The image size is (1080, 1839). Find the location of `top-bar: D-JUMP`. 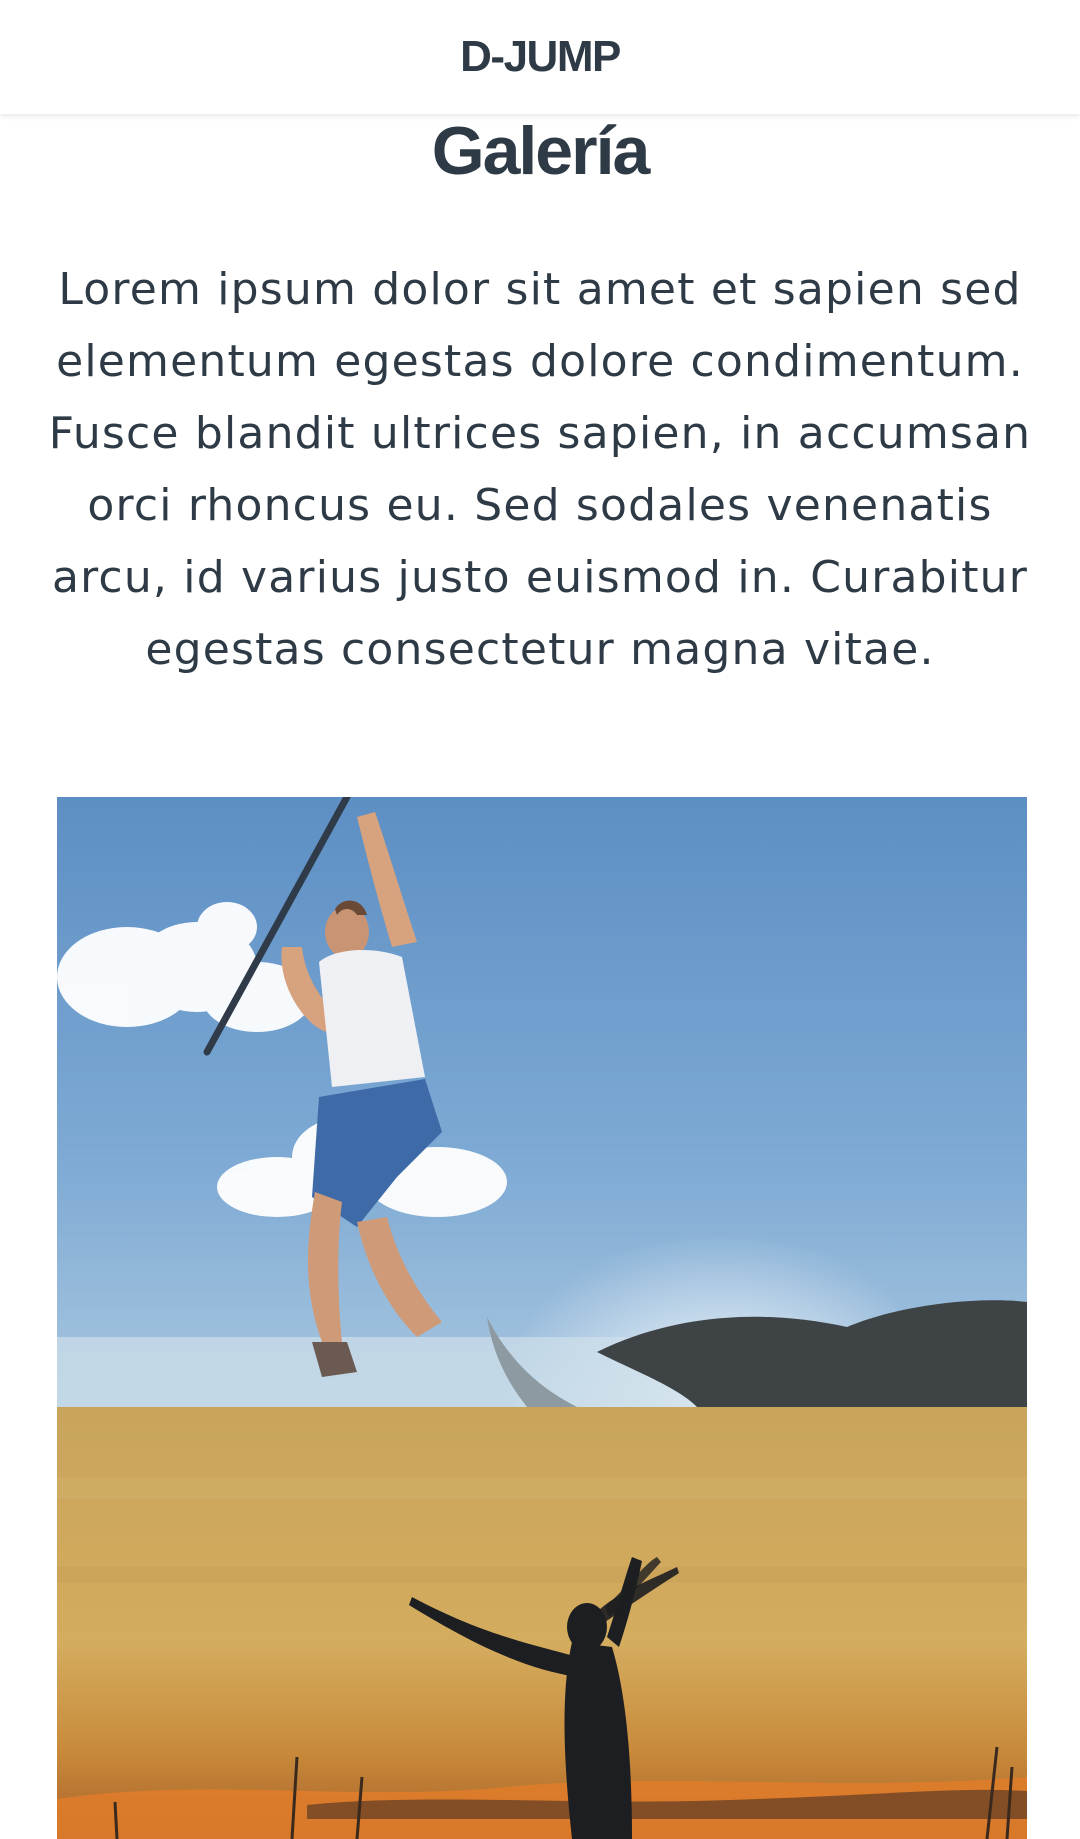

top-bar: D-JUMP is located at coordinates (540, 57).